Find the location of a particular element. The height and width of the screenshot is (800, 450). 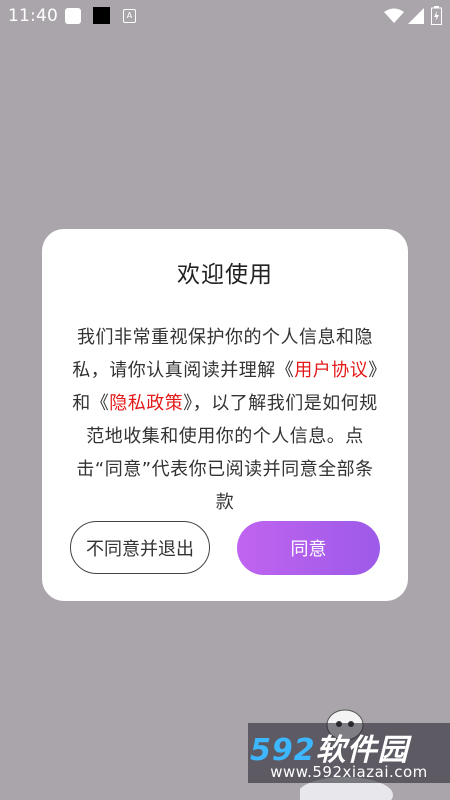

notification-icon is located at coordinates (73, 16).